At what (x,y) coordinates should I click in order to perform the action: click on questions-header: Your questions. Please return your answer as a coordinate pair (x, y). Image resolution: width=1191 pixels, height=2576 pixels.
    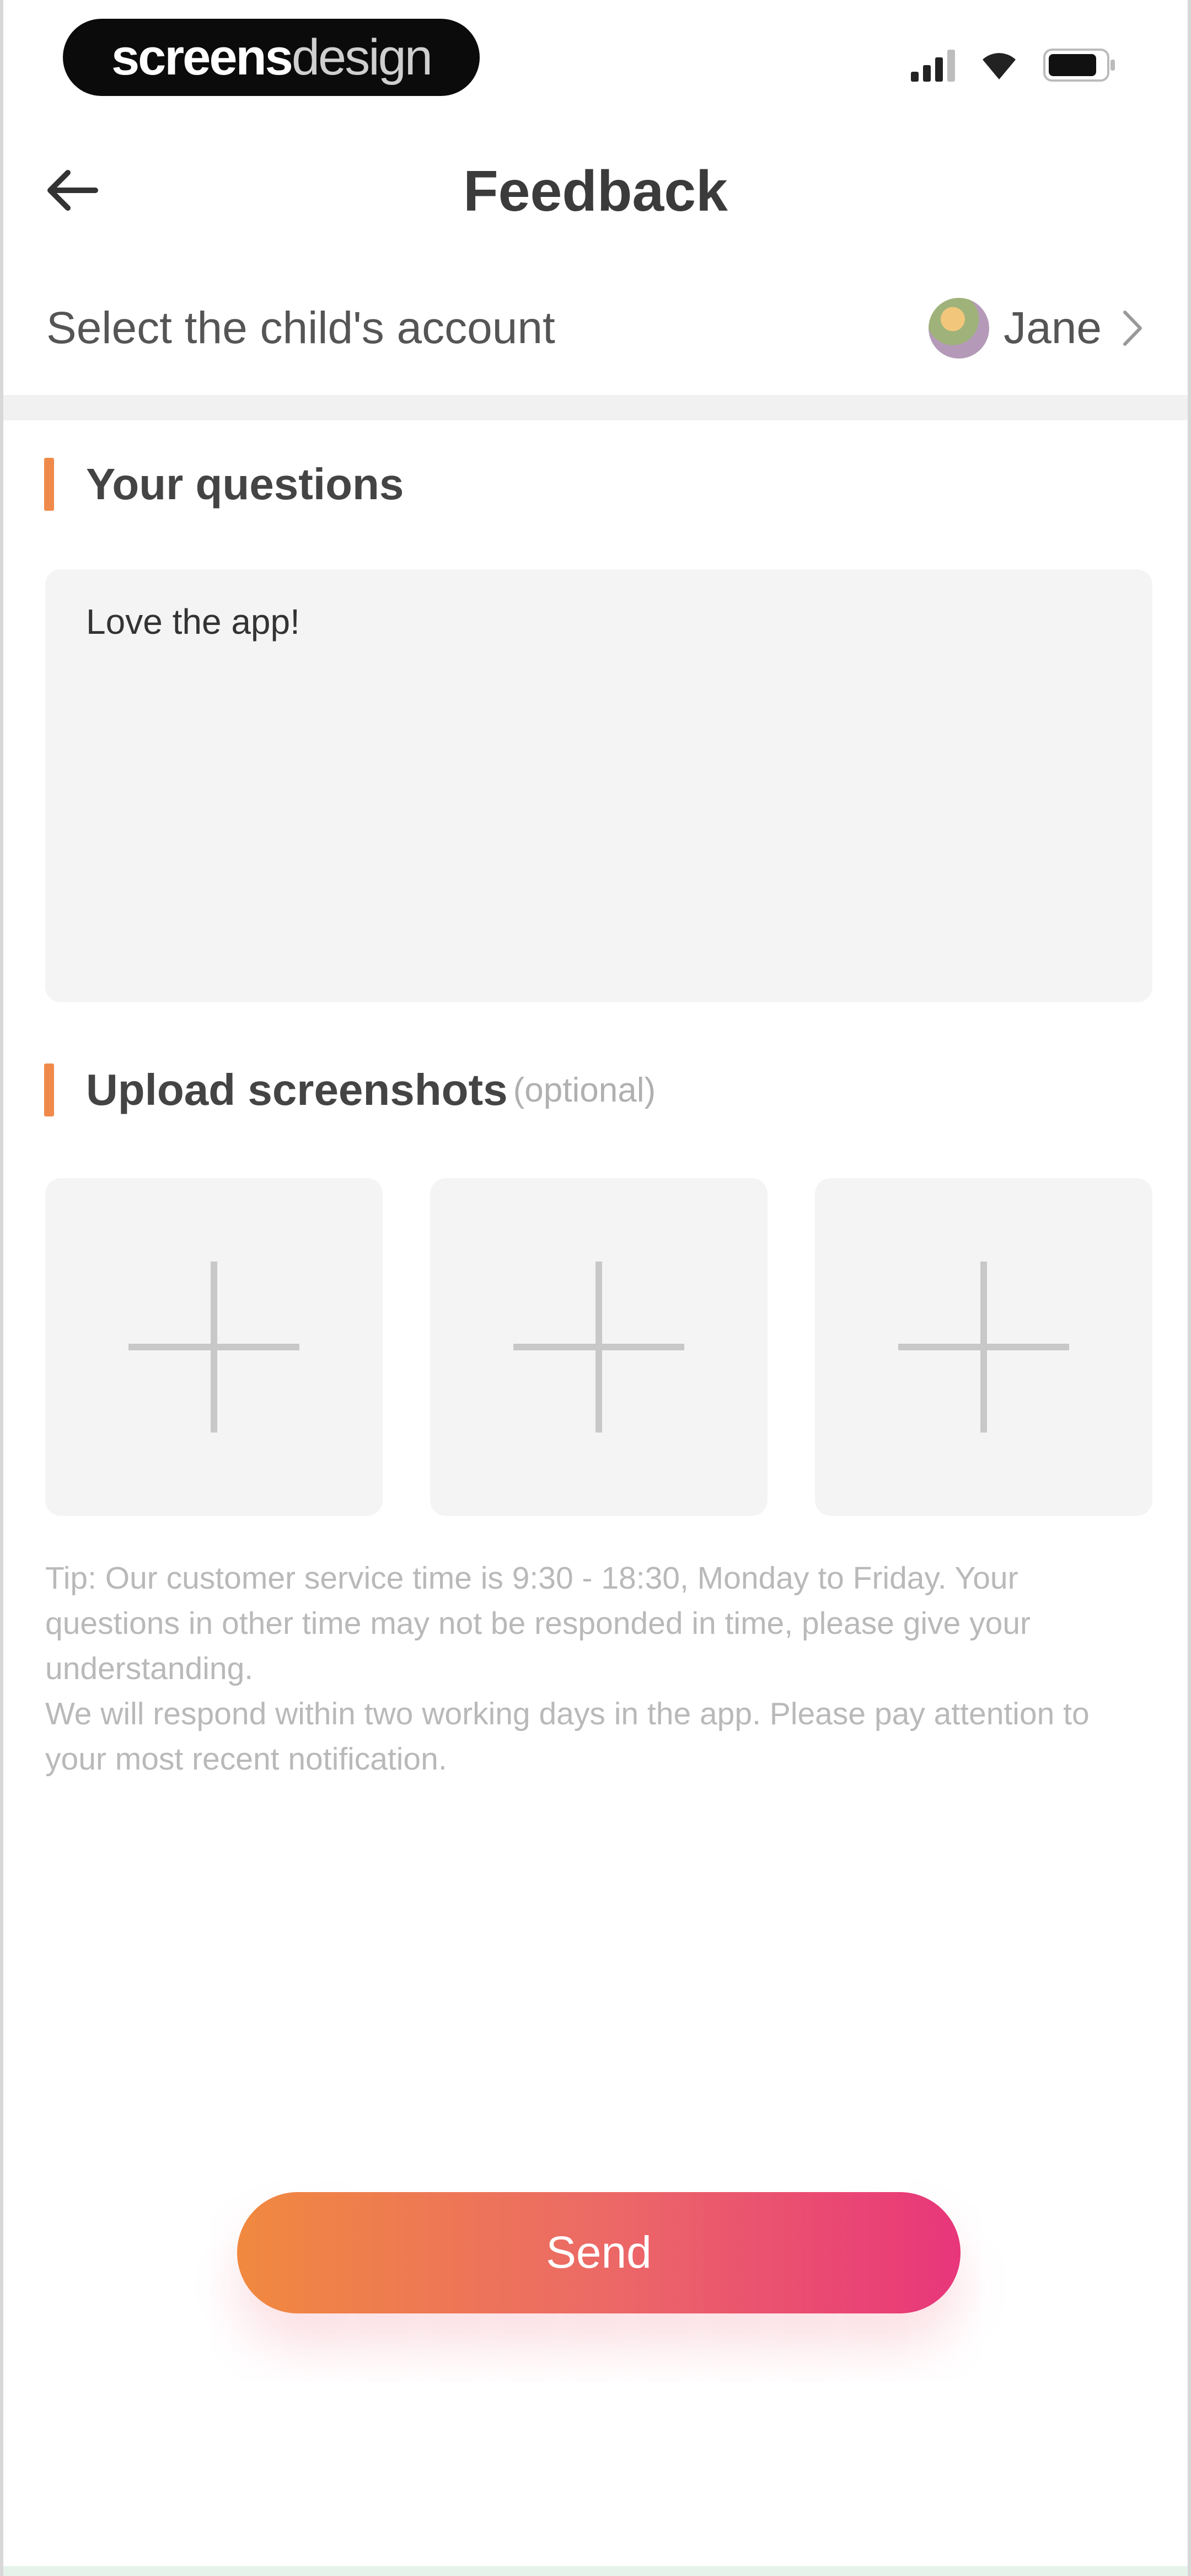
    Looking at the image, I should click on (224, 484).